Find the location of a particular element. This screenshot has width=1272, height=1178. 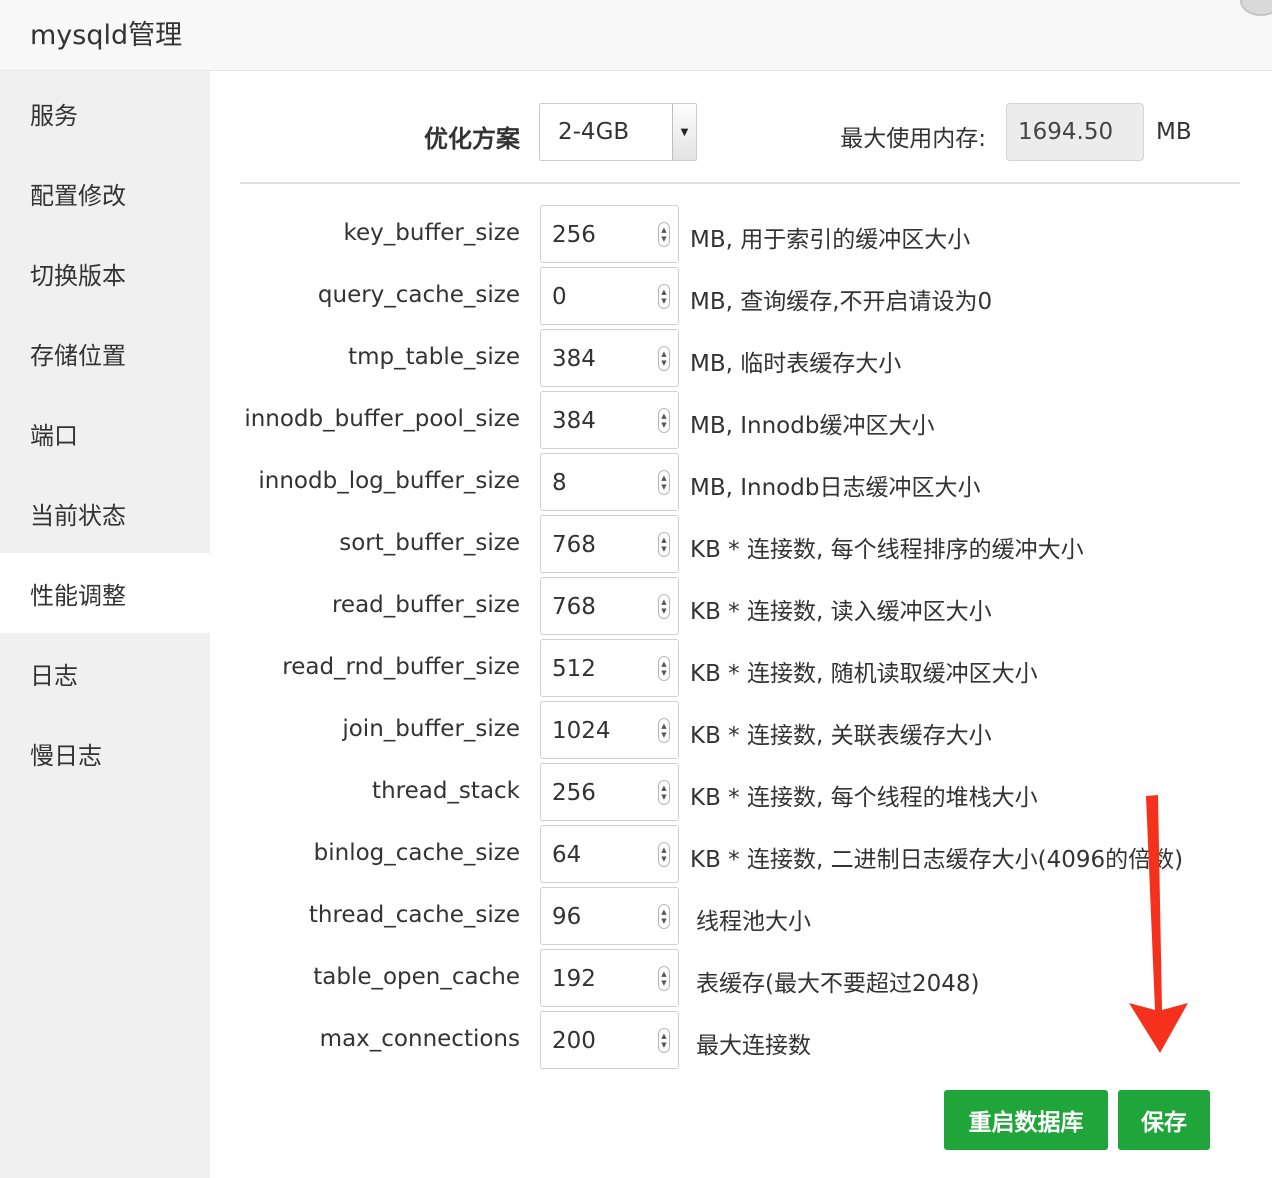

param-row: tmp_table_size 384 ▲ ▼ MB, 临时表缓存大小 is located at coordinates (741, 358).